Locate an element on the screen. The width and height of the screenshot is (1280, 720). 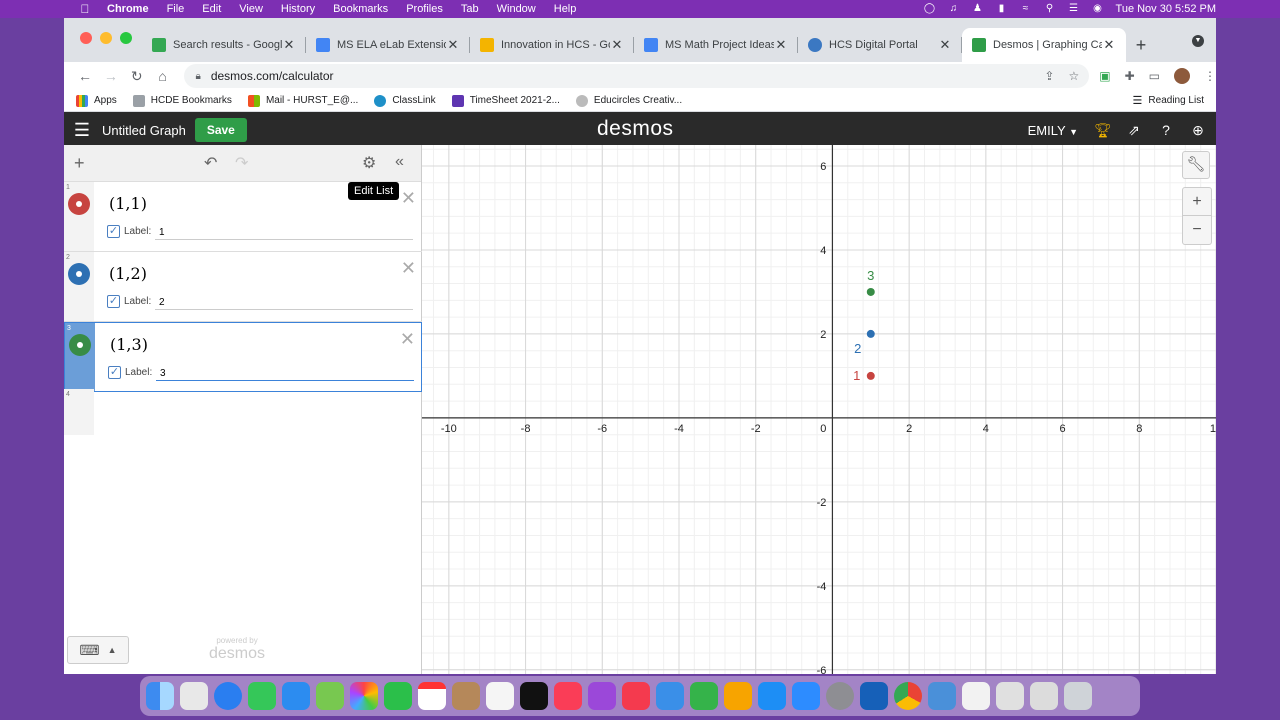
safari-icon is located at coordinates (228, 696).